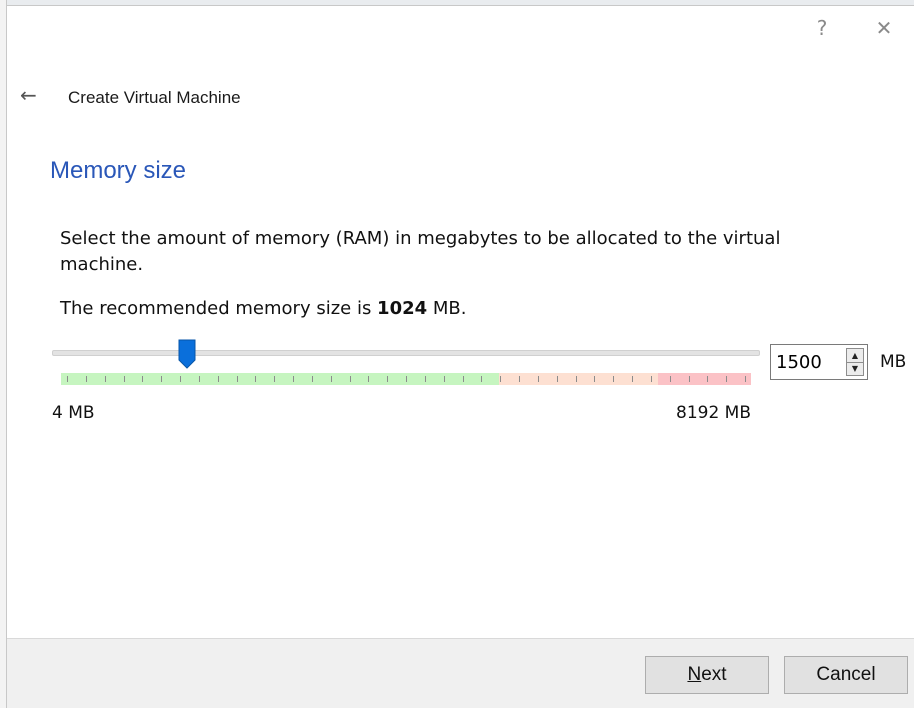 The width and height of the screenshot is (914, 708). What do you see at coordinates (713, 413) in the screenshot?
I see `slider-max-label: 8192 MB` at bounding box center [713, 413].